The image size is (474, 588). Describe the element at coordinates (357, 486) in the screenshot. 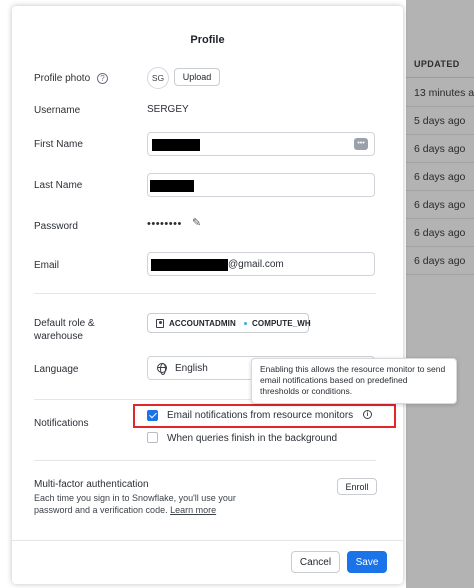

I see `enroll-button: Enroll` at that location.